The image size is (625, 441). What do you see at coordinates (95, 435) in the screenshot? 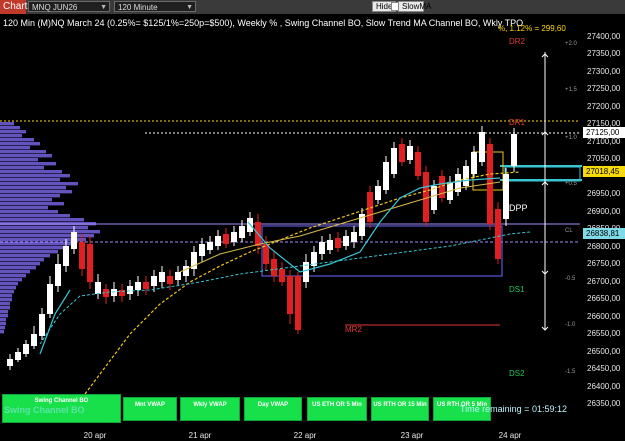
I see `x-axis-label: 20 apr` at bounding box center [95, 435].